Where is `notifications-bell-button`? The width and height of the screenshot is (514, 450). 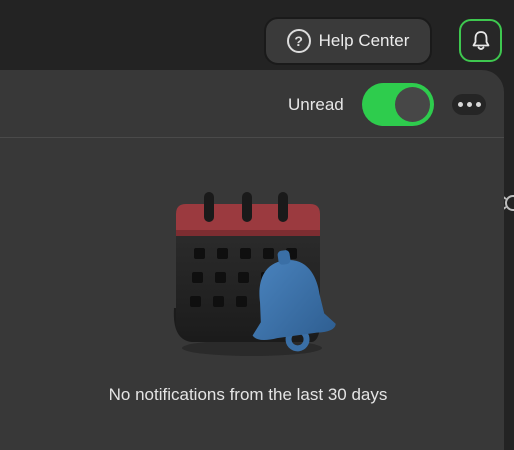
notifications-bell-button is located at coordinates (480, 40).